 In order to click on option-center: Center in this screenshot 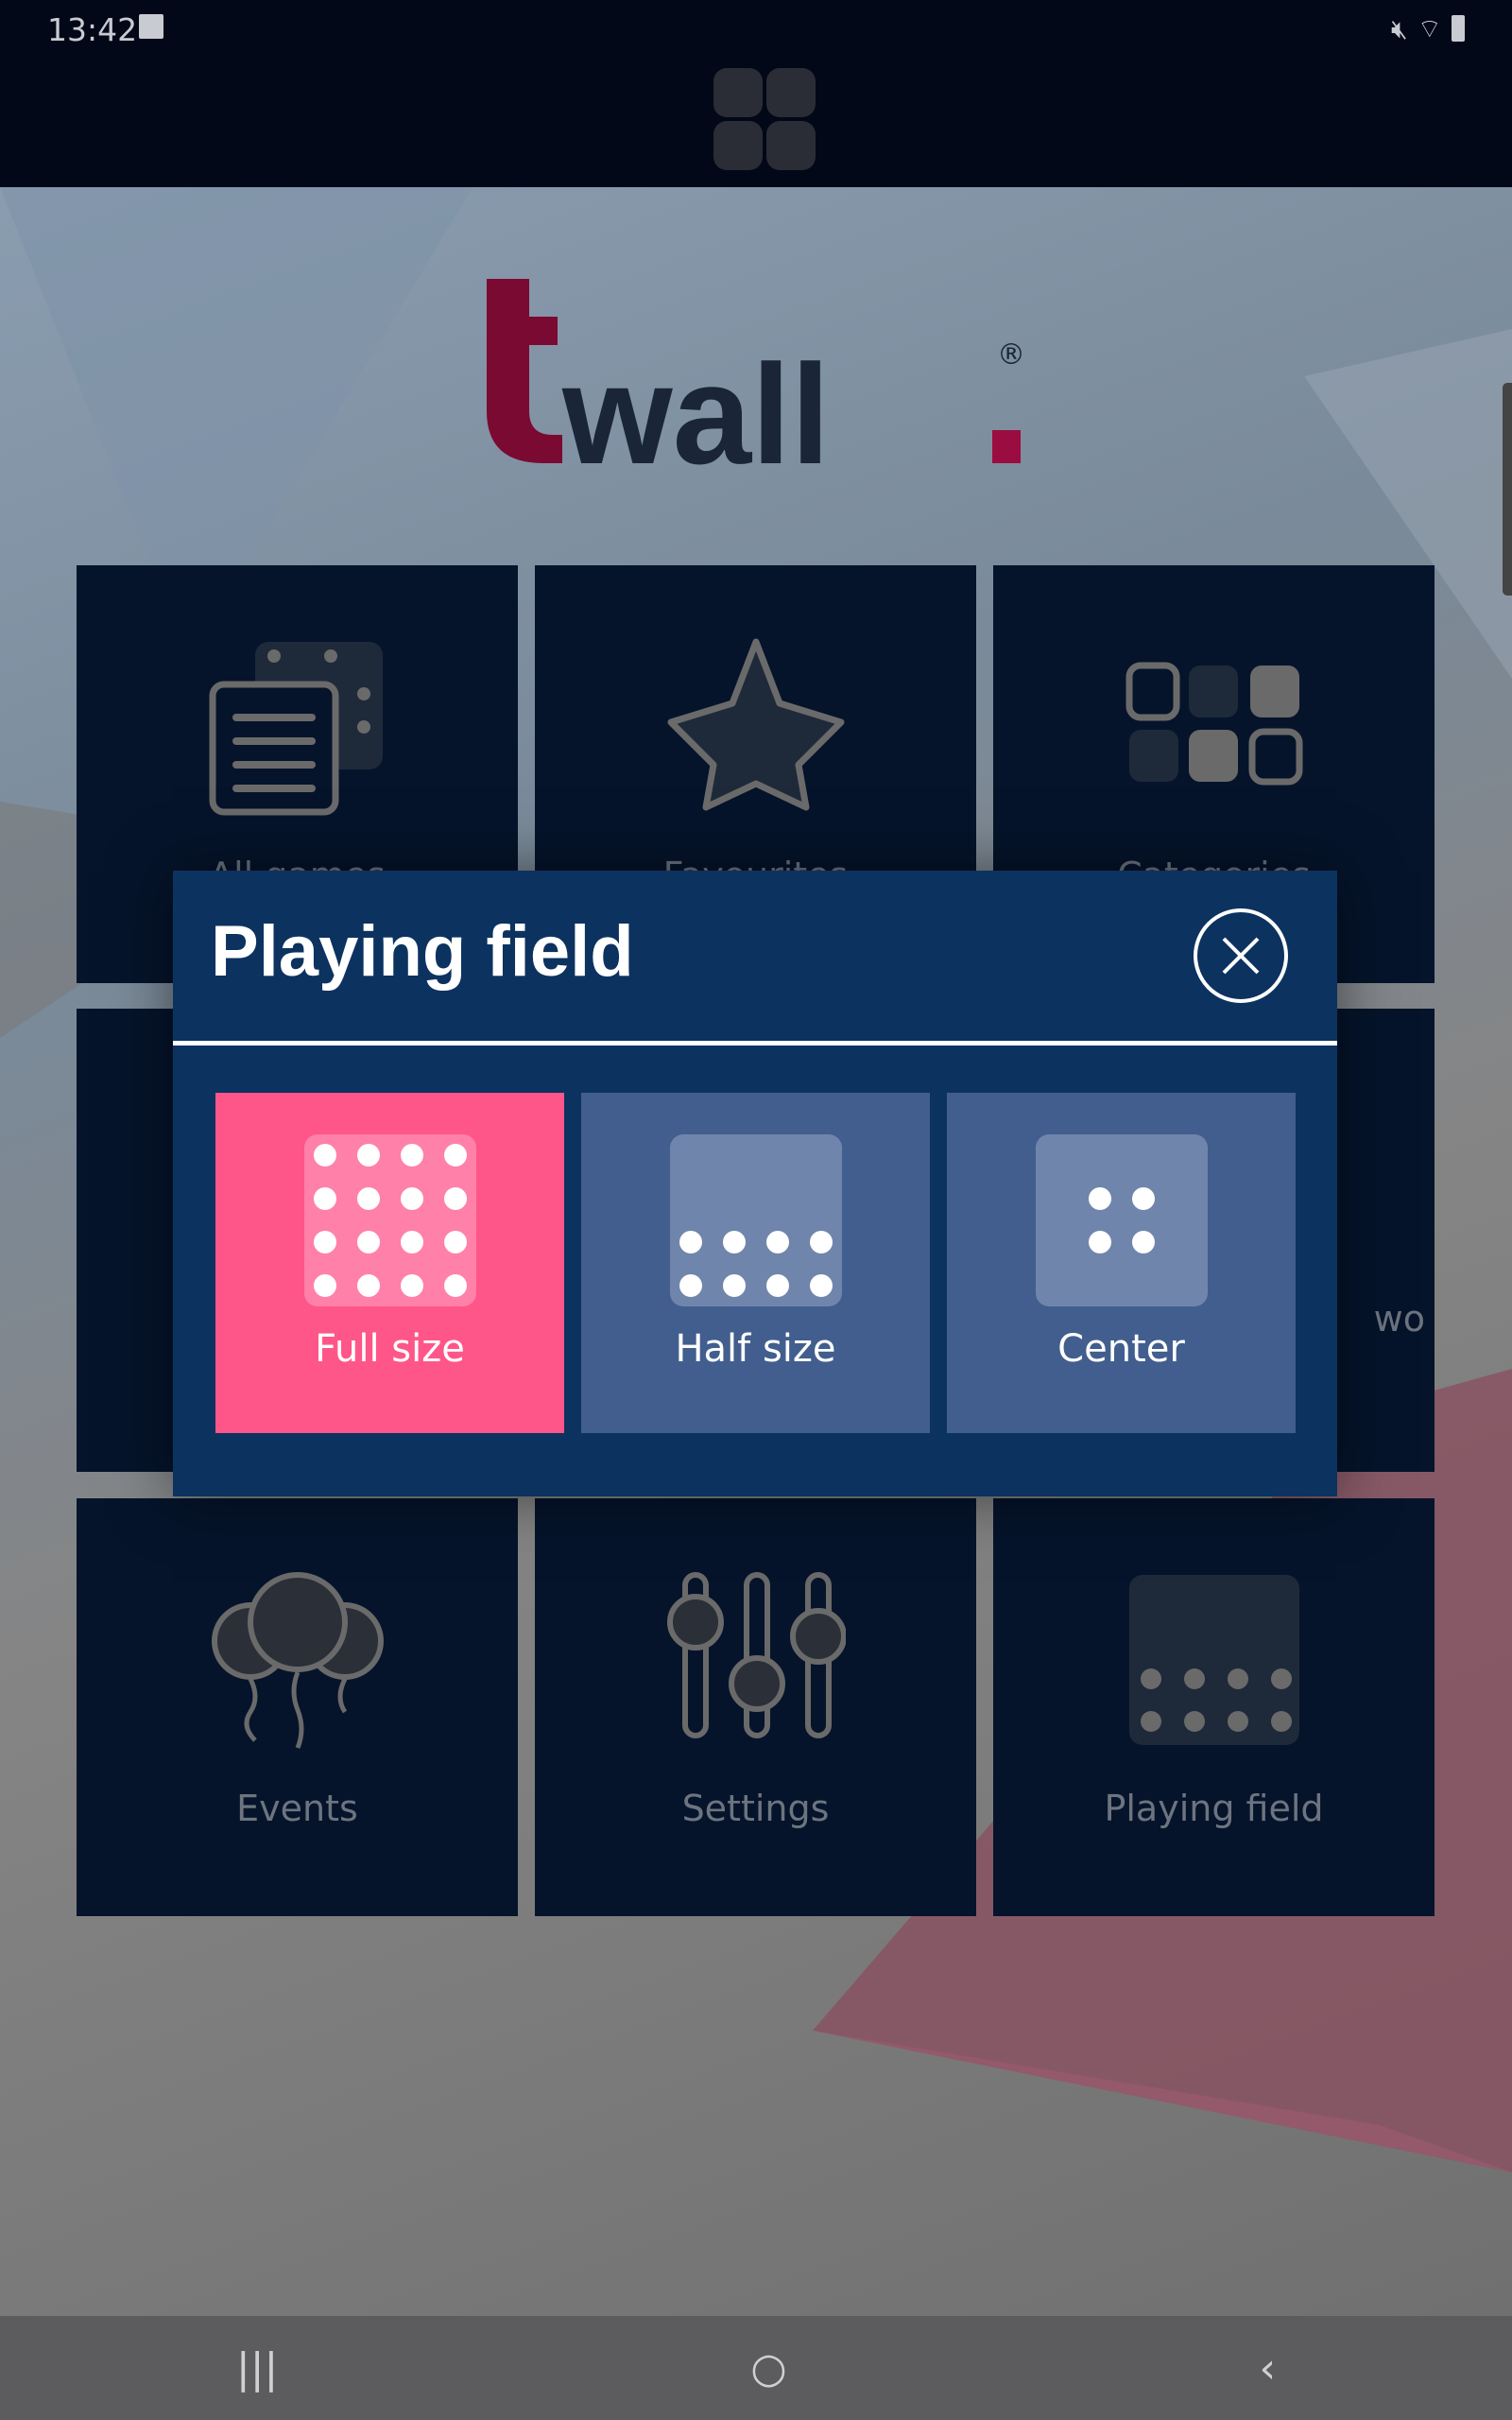, I will do `click(1121, 1263)`.